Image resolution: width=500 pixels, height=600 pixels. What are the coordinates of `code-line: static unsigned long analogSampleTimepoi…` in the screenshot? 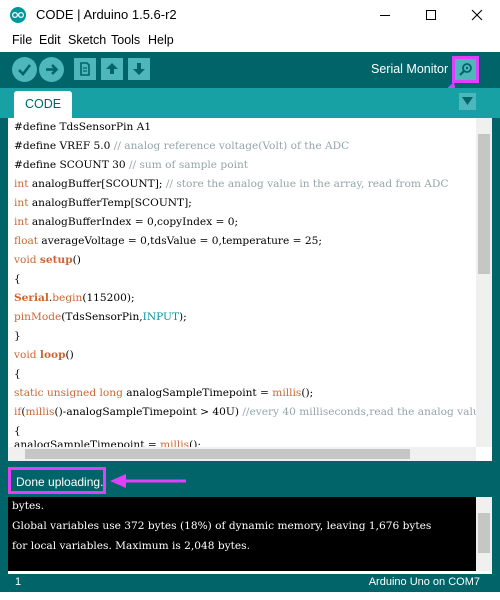 It's located at (164, 393).